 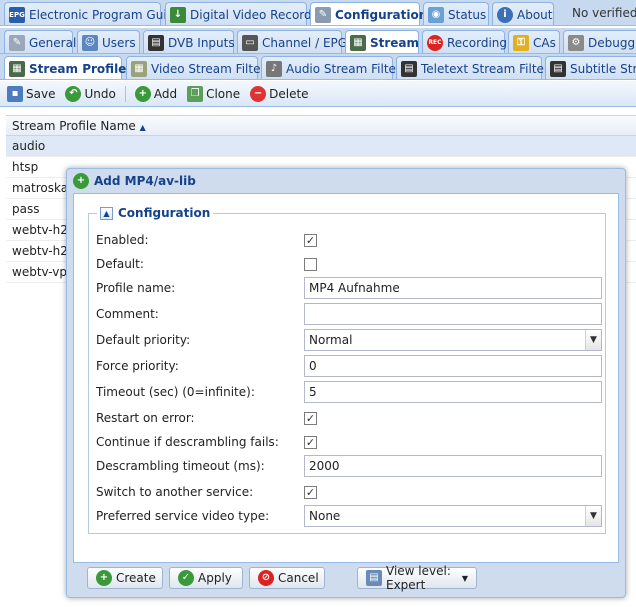 What do you see at coordinates (53, 42) in the screenshot?
I see `tab-general-label: General` at bounding box center [53, 42].